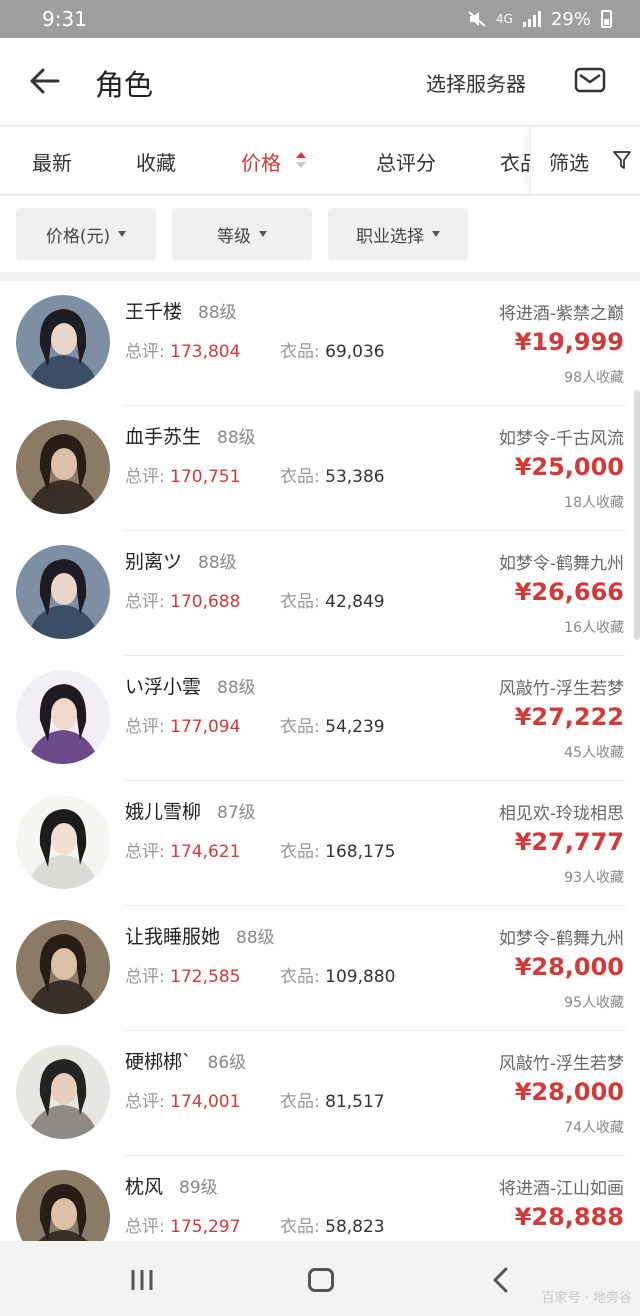 This screenshot has width=640, height=1316. Describe the element at coordinates (260, 849) in the screenshot. I see `character-metrics: 总评: 174,621 衣品: 168,175` at that location.